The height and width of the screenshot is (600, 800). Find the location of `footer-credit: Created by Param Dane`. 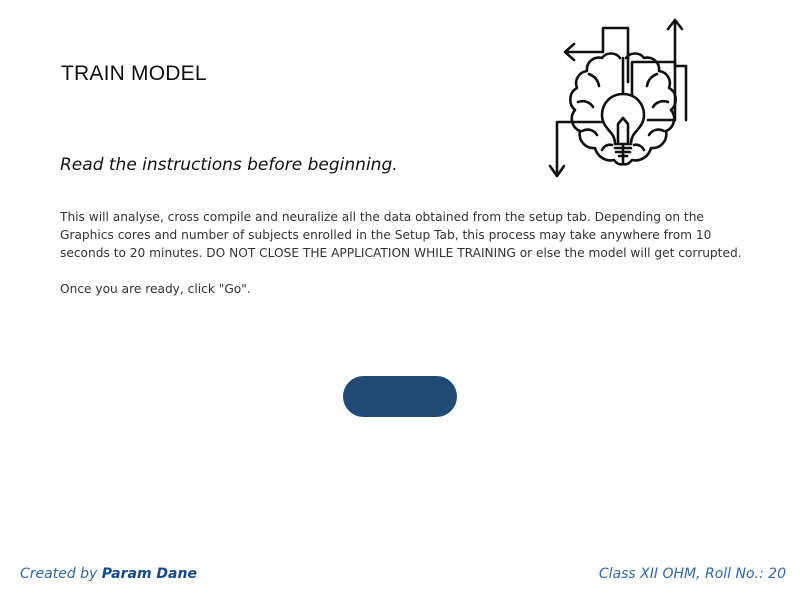

footer-credit: Created by Param Dane is located at coordinates (108, 574).